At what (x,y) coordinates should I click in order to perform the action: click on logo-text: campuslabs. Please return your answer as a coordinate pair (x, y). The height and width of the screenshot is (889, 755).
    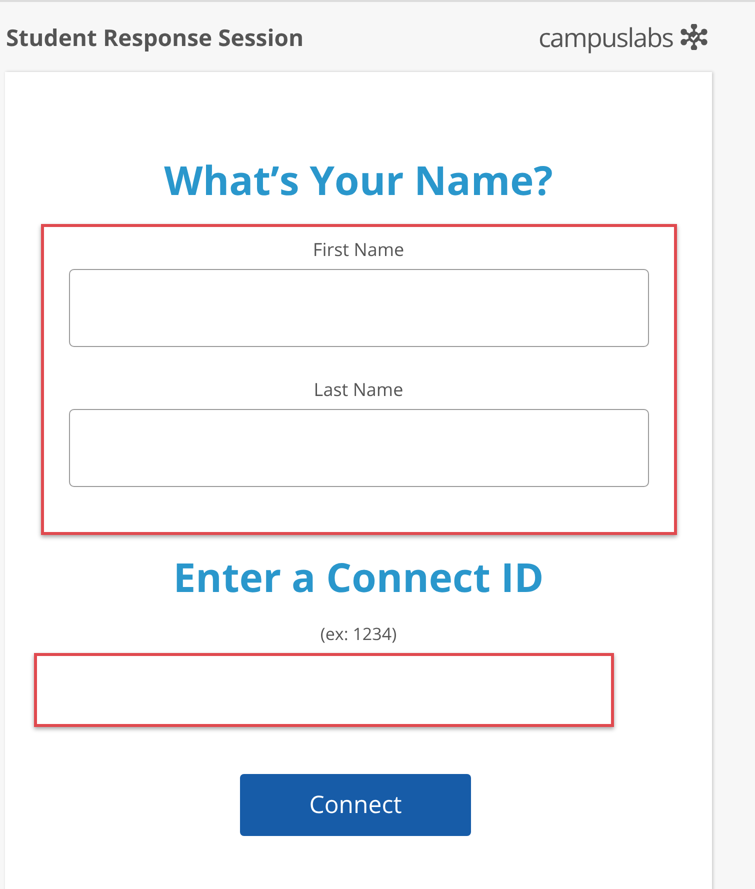
    Looking at the image, I should click on (605, 37).